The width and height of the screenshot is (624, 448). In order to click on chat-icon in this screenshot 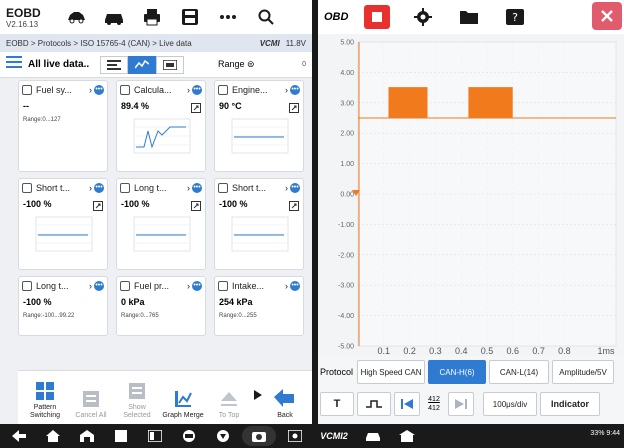, I will do `click(223, 436)`.